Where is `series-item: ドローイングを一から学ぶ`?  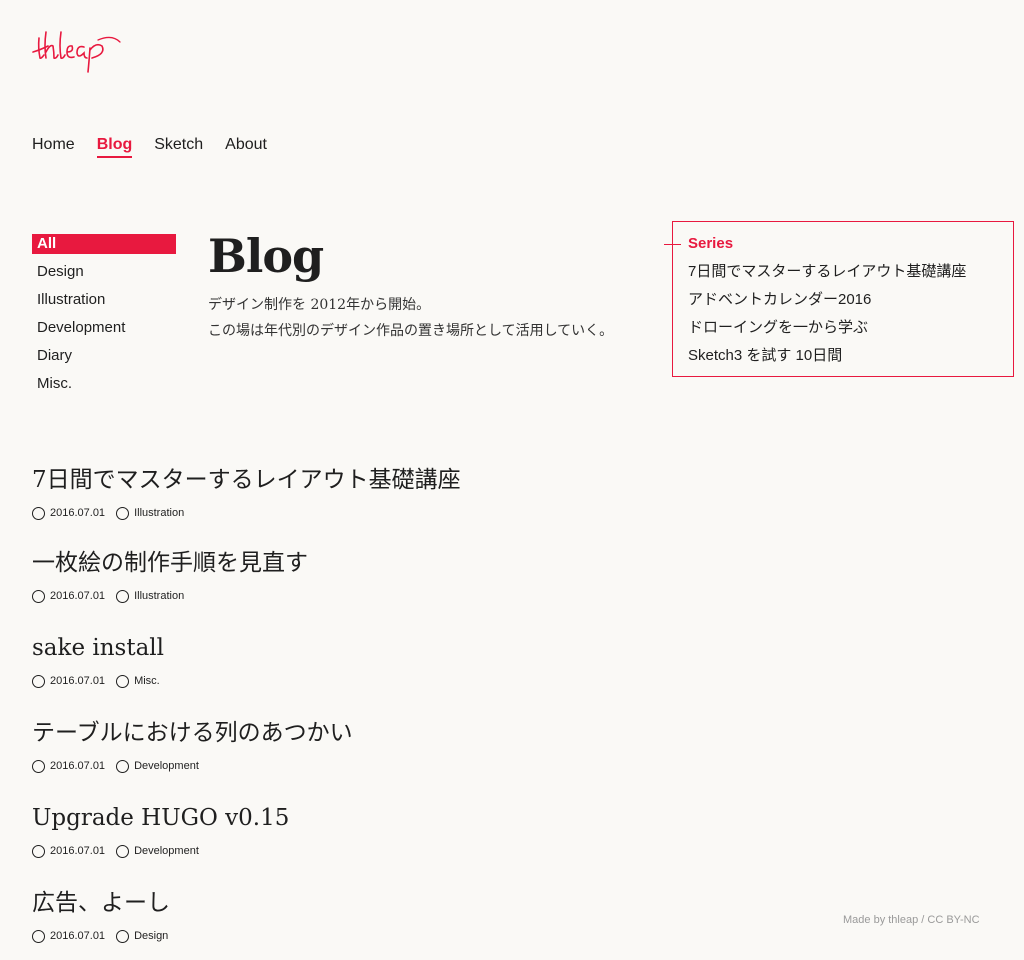
series-item: ドローイングを一から学ぶ is located at coordinates (827, 328).